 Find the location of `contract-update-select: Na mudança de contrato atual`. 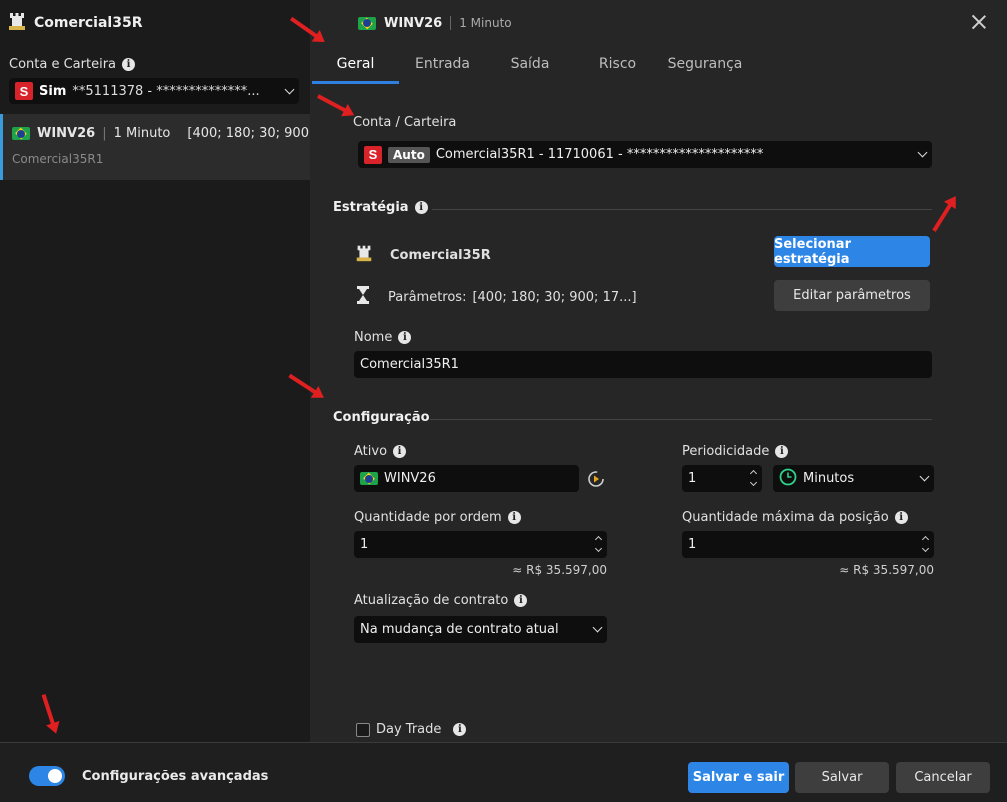

contract-update-select: Na mudança de contrato atual is located at coordinates (480, 629).